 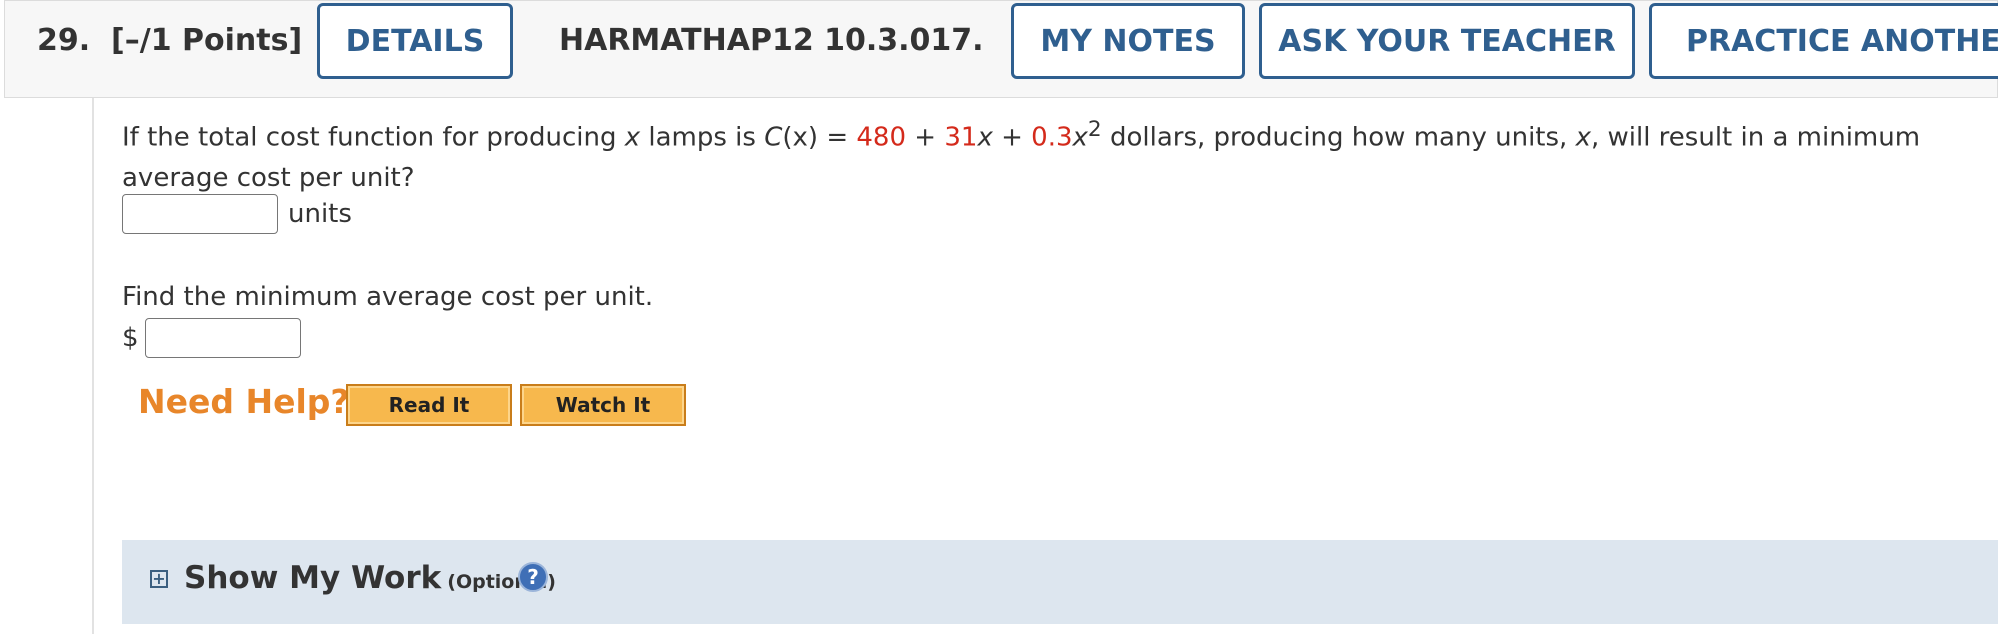 What do you see at coordinates (1338, 137) in the screenshot?
I see `question-part: dollars, producing how many units,` at bounding box center [1338, 137].